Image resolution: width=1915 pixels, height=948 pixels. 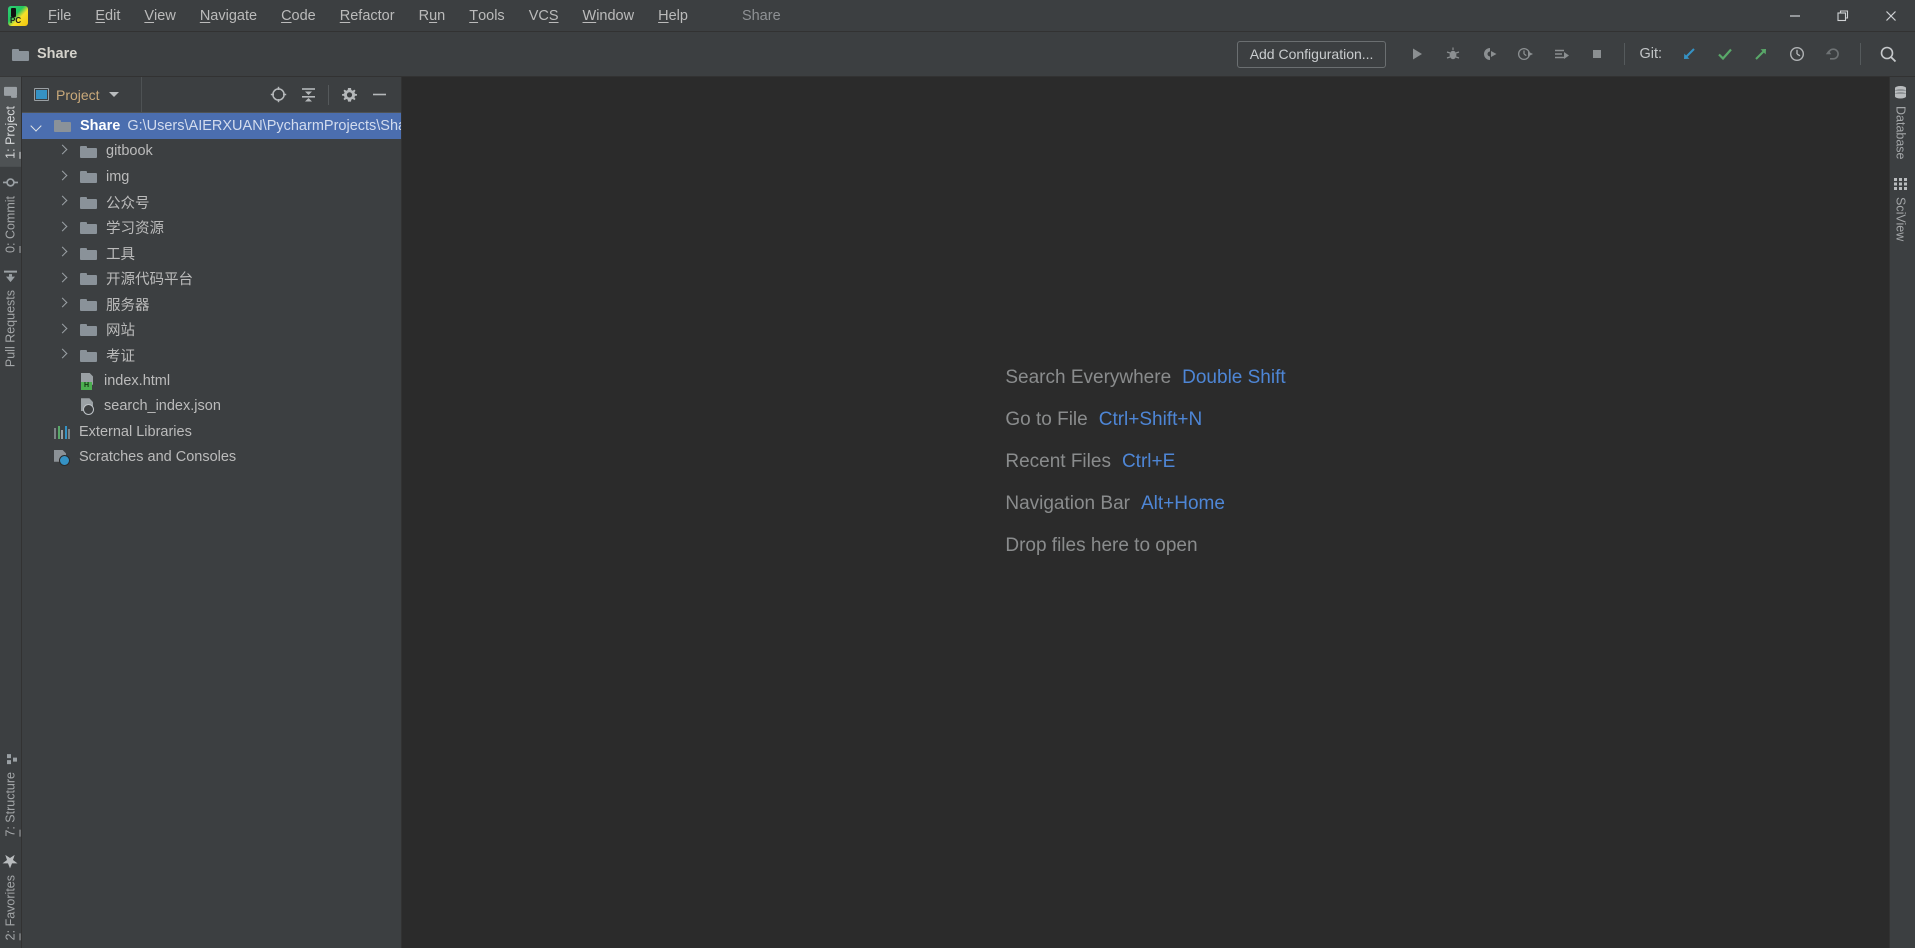 I want to click on editor-hint-action: Go to File, so click(x=1046, y=419).